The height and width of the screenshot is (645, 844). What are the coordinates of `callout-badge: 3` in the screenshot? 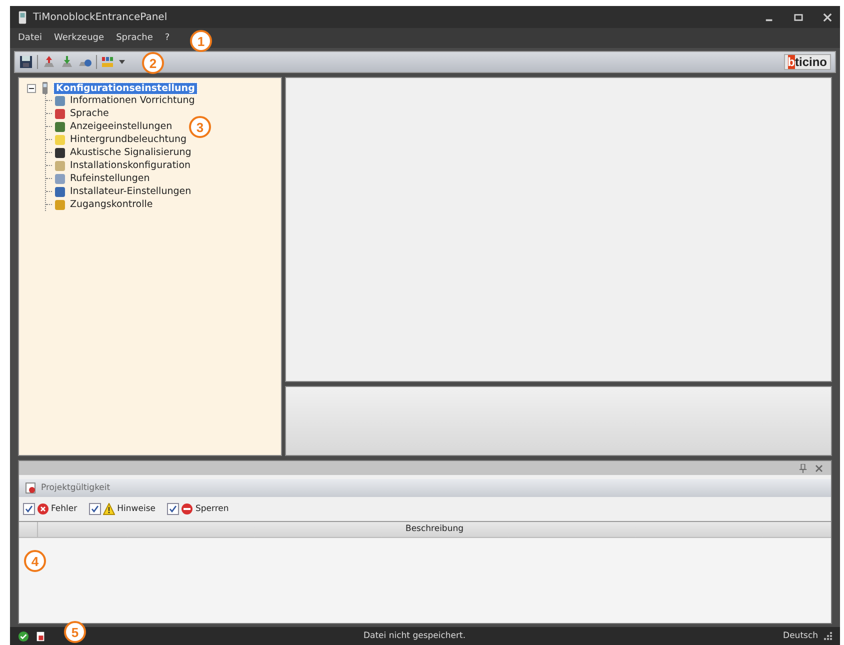 It's located at (200, 127).